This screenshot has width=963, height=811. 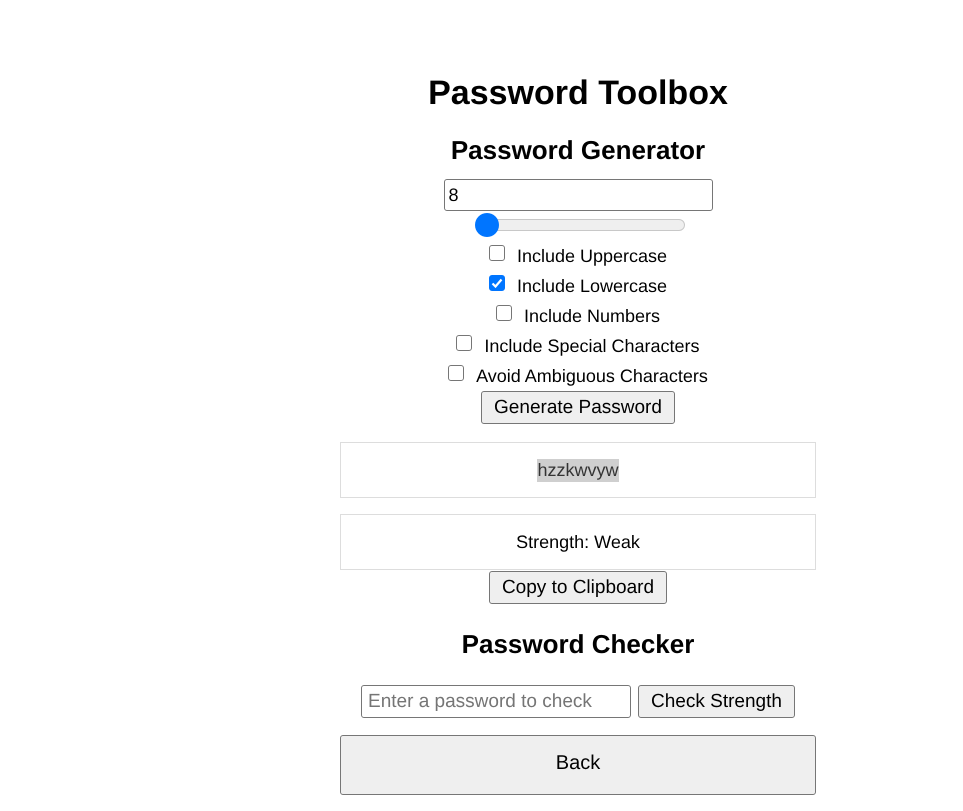 What do you see at coordinates (578, 195) in the screenshot?
I see `length-field: 8` at bounding box center [578, 195].